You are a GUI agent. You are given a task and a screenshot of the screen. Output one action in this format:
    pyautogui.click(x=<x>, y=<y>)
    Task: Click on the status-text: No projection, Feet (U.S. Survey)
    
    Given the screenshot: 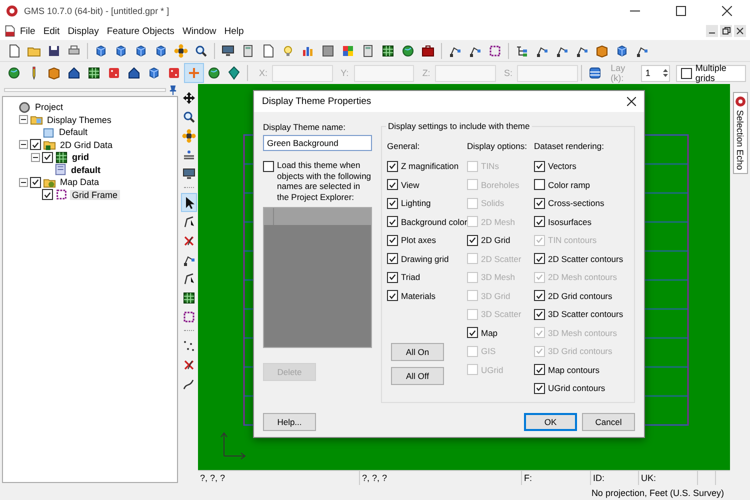 What is the action you would take?
    pyautogui.click(x=657, y=493)
    